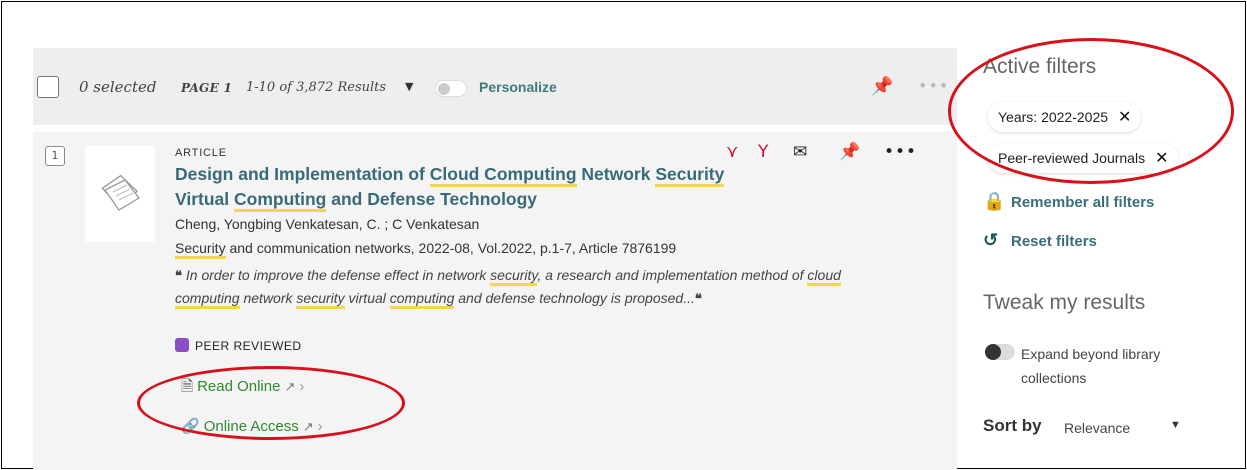  What do you see at coordinates (451, 88) in the screenshot?
I see `personalize-toggle` at bounding box center [451, 88].